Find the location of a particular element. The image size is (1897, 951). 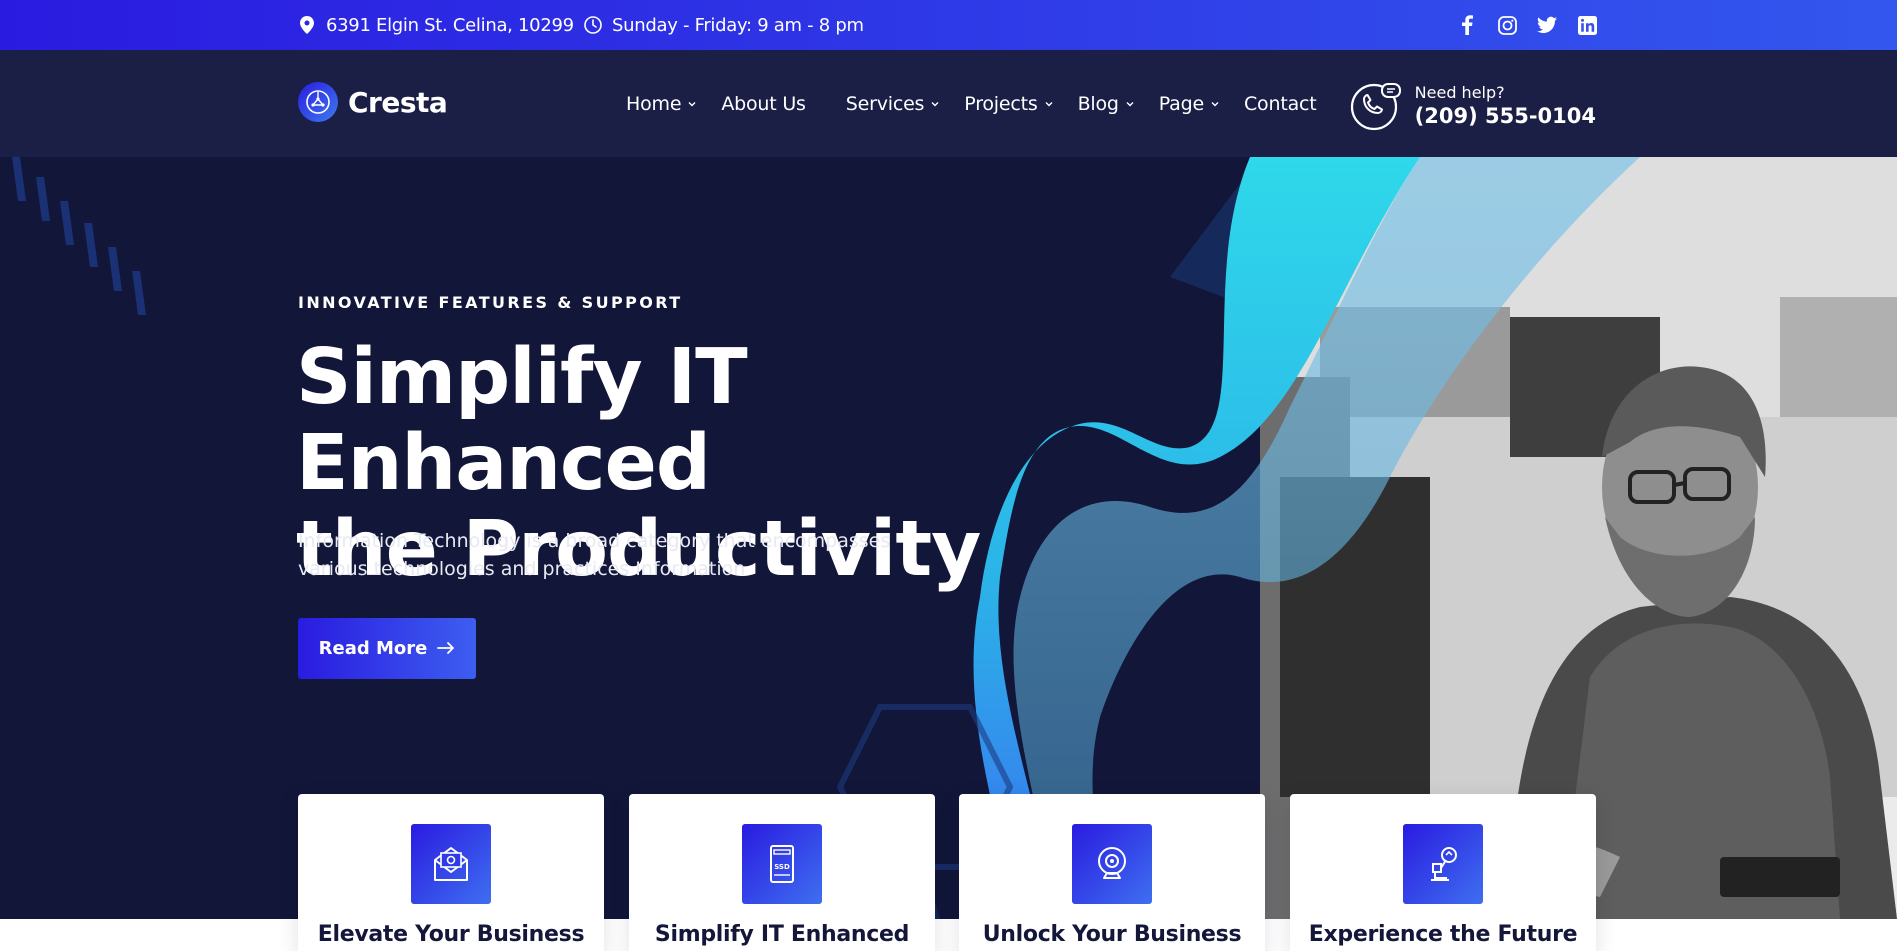

nav-label: Contact is located at coordinates (1280, 103).